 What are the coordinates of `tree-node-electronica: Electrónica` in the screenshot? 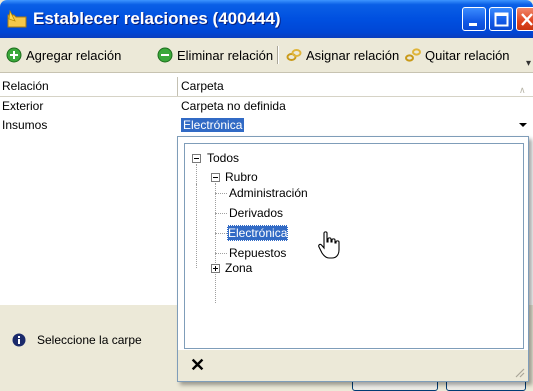 It's located at (258, 233).